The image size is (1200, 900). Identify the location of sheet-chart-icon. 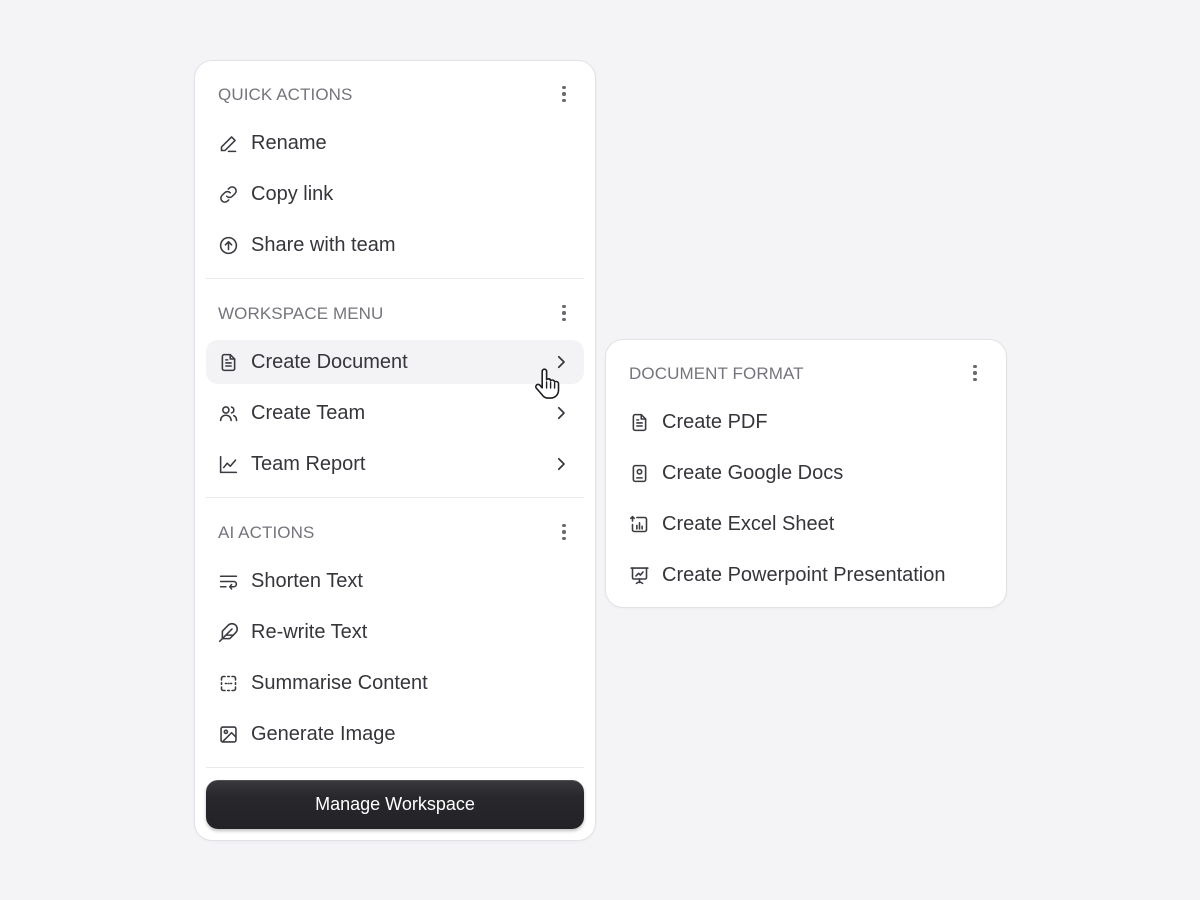
(639, 524).